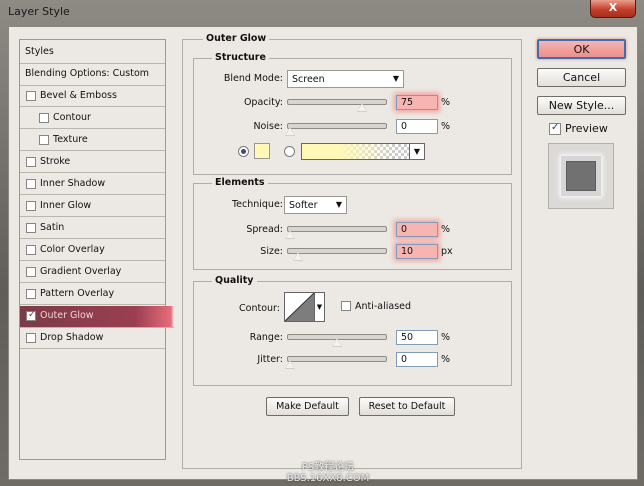  I want to click on style-item-gradient-overlay: Gradient Overlay, so click(92, 272).